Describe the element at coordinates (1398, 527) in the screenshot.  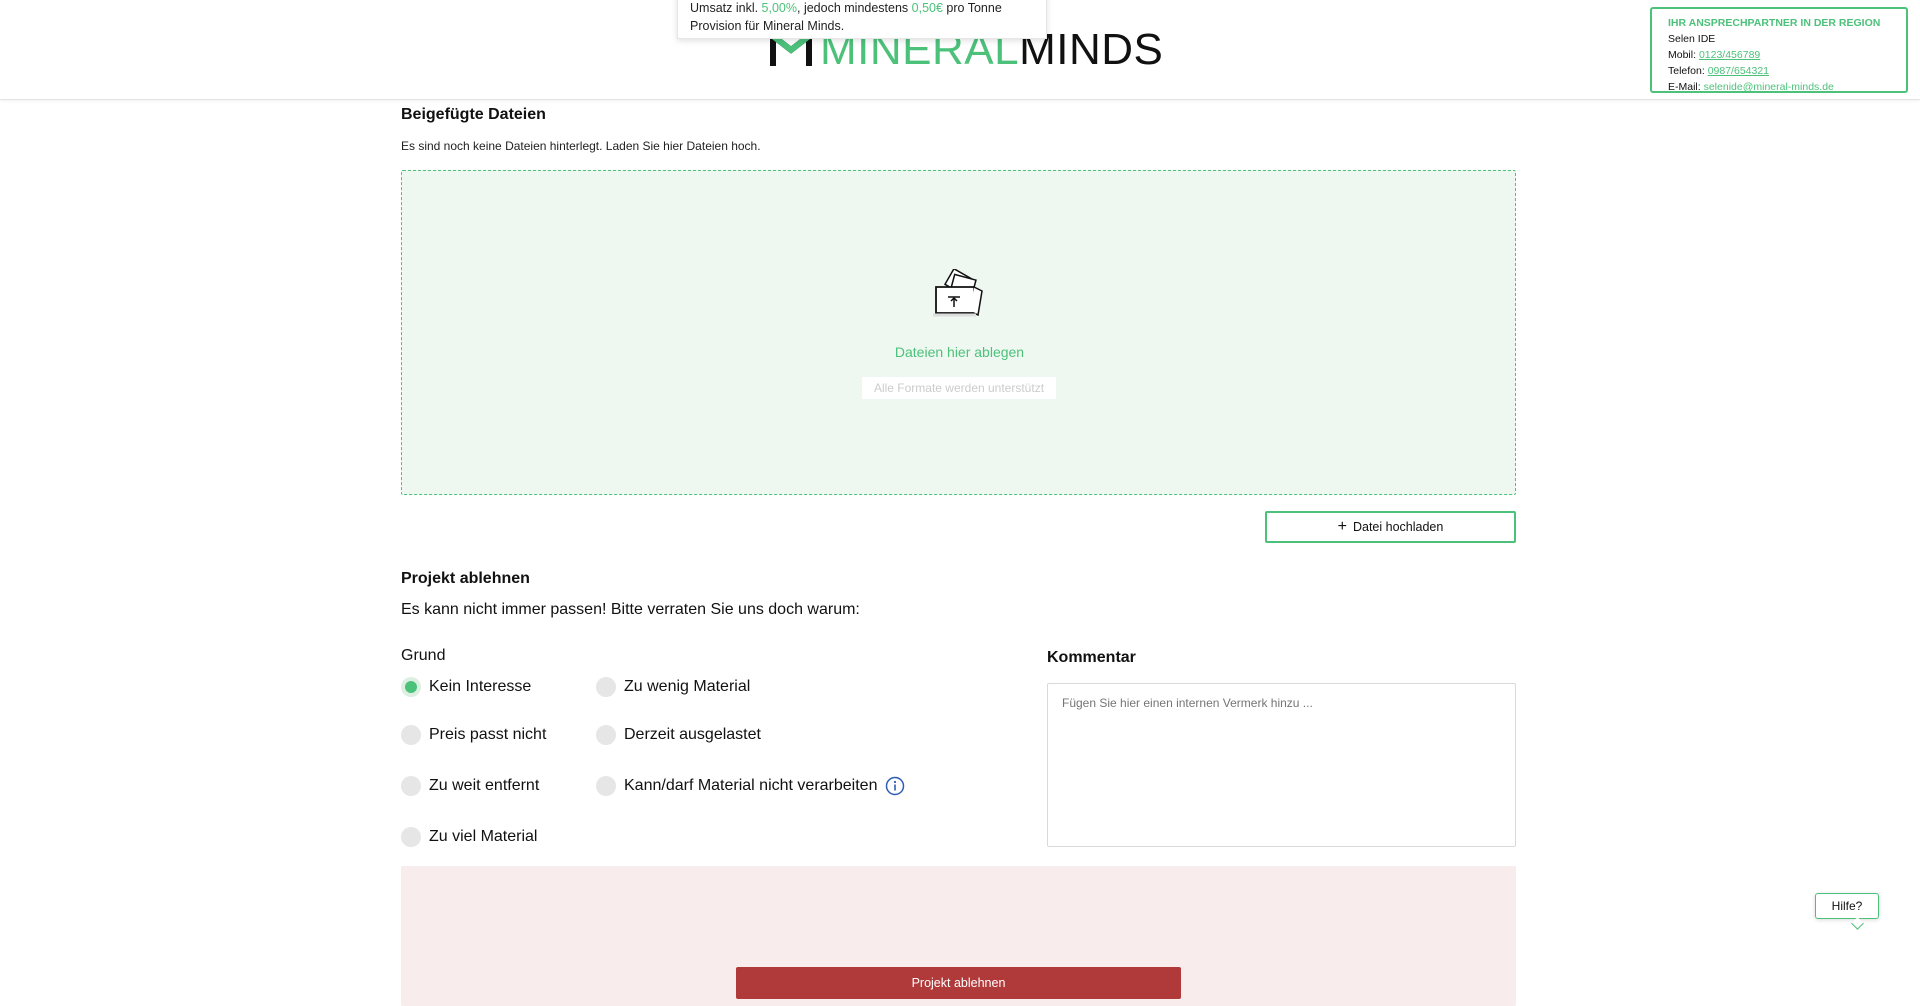
I see `upload-file-button-label: Datei hochladen` at that location.